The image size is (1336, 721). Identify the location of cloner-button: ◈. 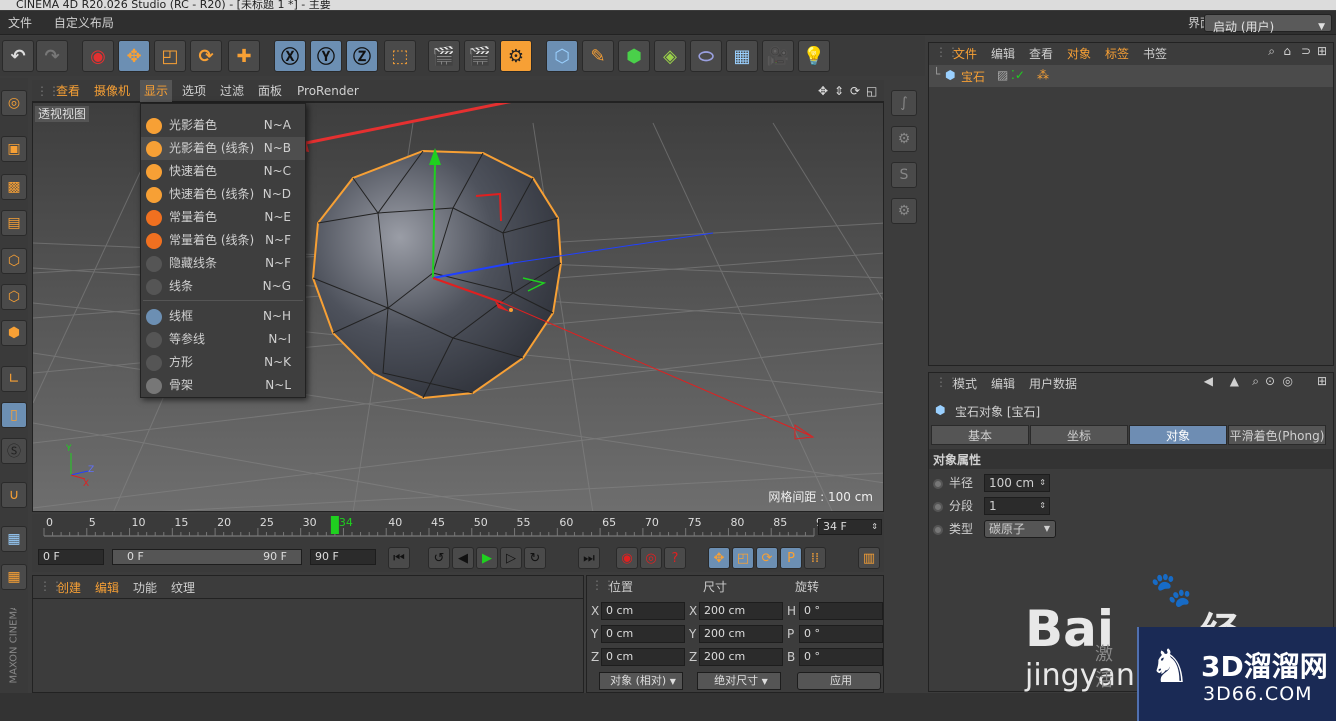
(670, 56).